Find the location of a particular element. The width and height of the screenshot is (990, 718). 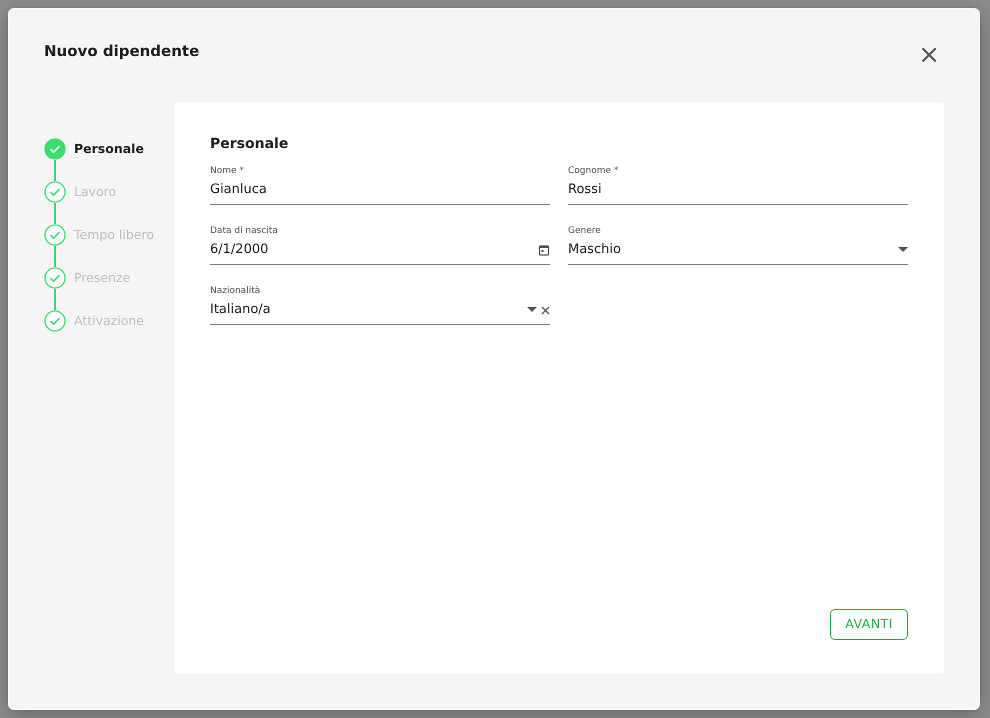

close-button: × is located at coordinates (929, 55).